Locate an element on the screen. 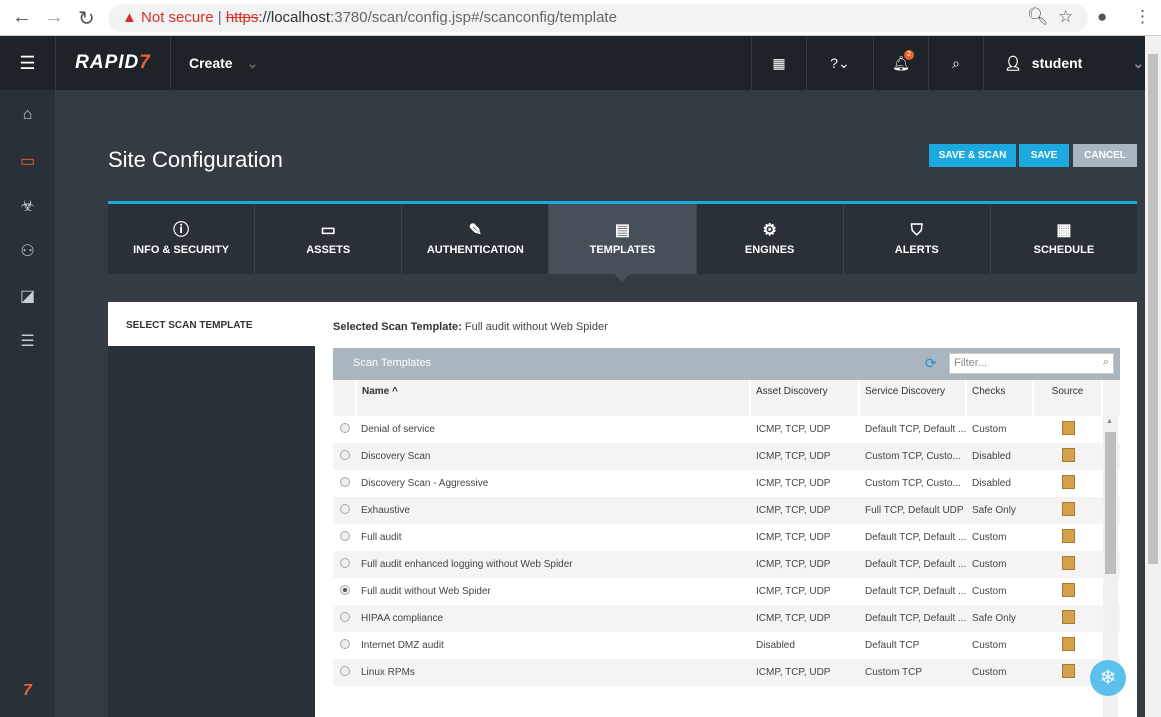  logo: RAPID7 is located at coordinates (112, 63).